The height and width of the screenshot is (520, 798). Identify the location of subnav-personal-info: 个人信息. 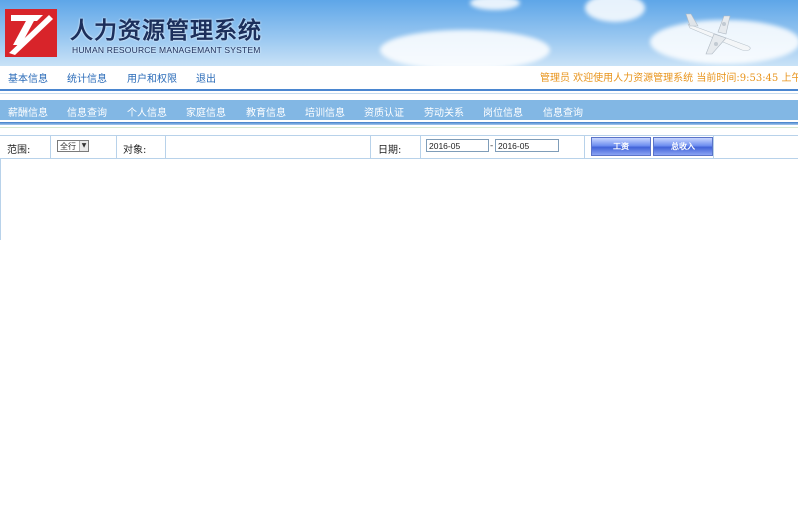
(147, 111).